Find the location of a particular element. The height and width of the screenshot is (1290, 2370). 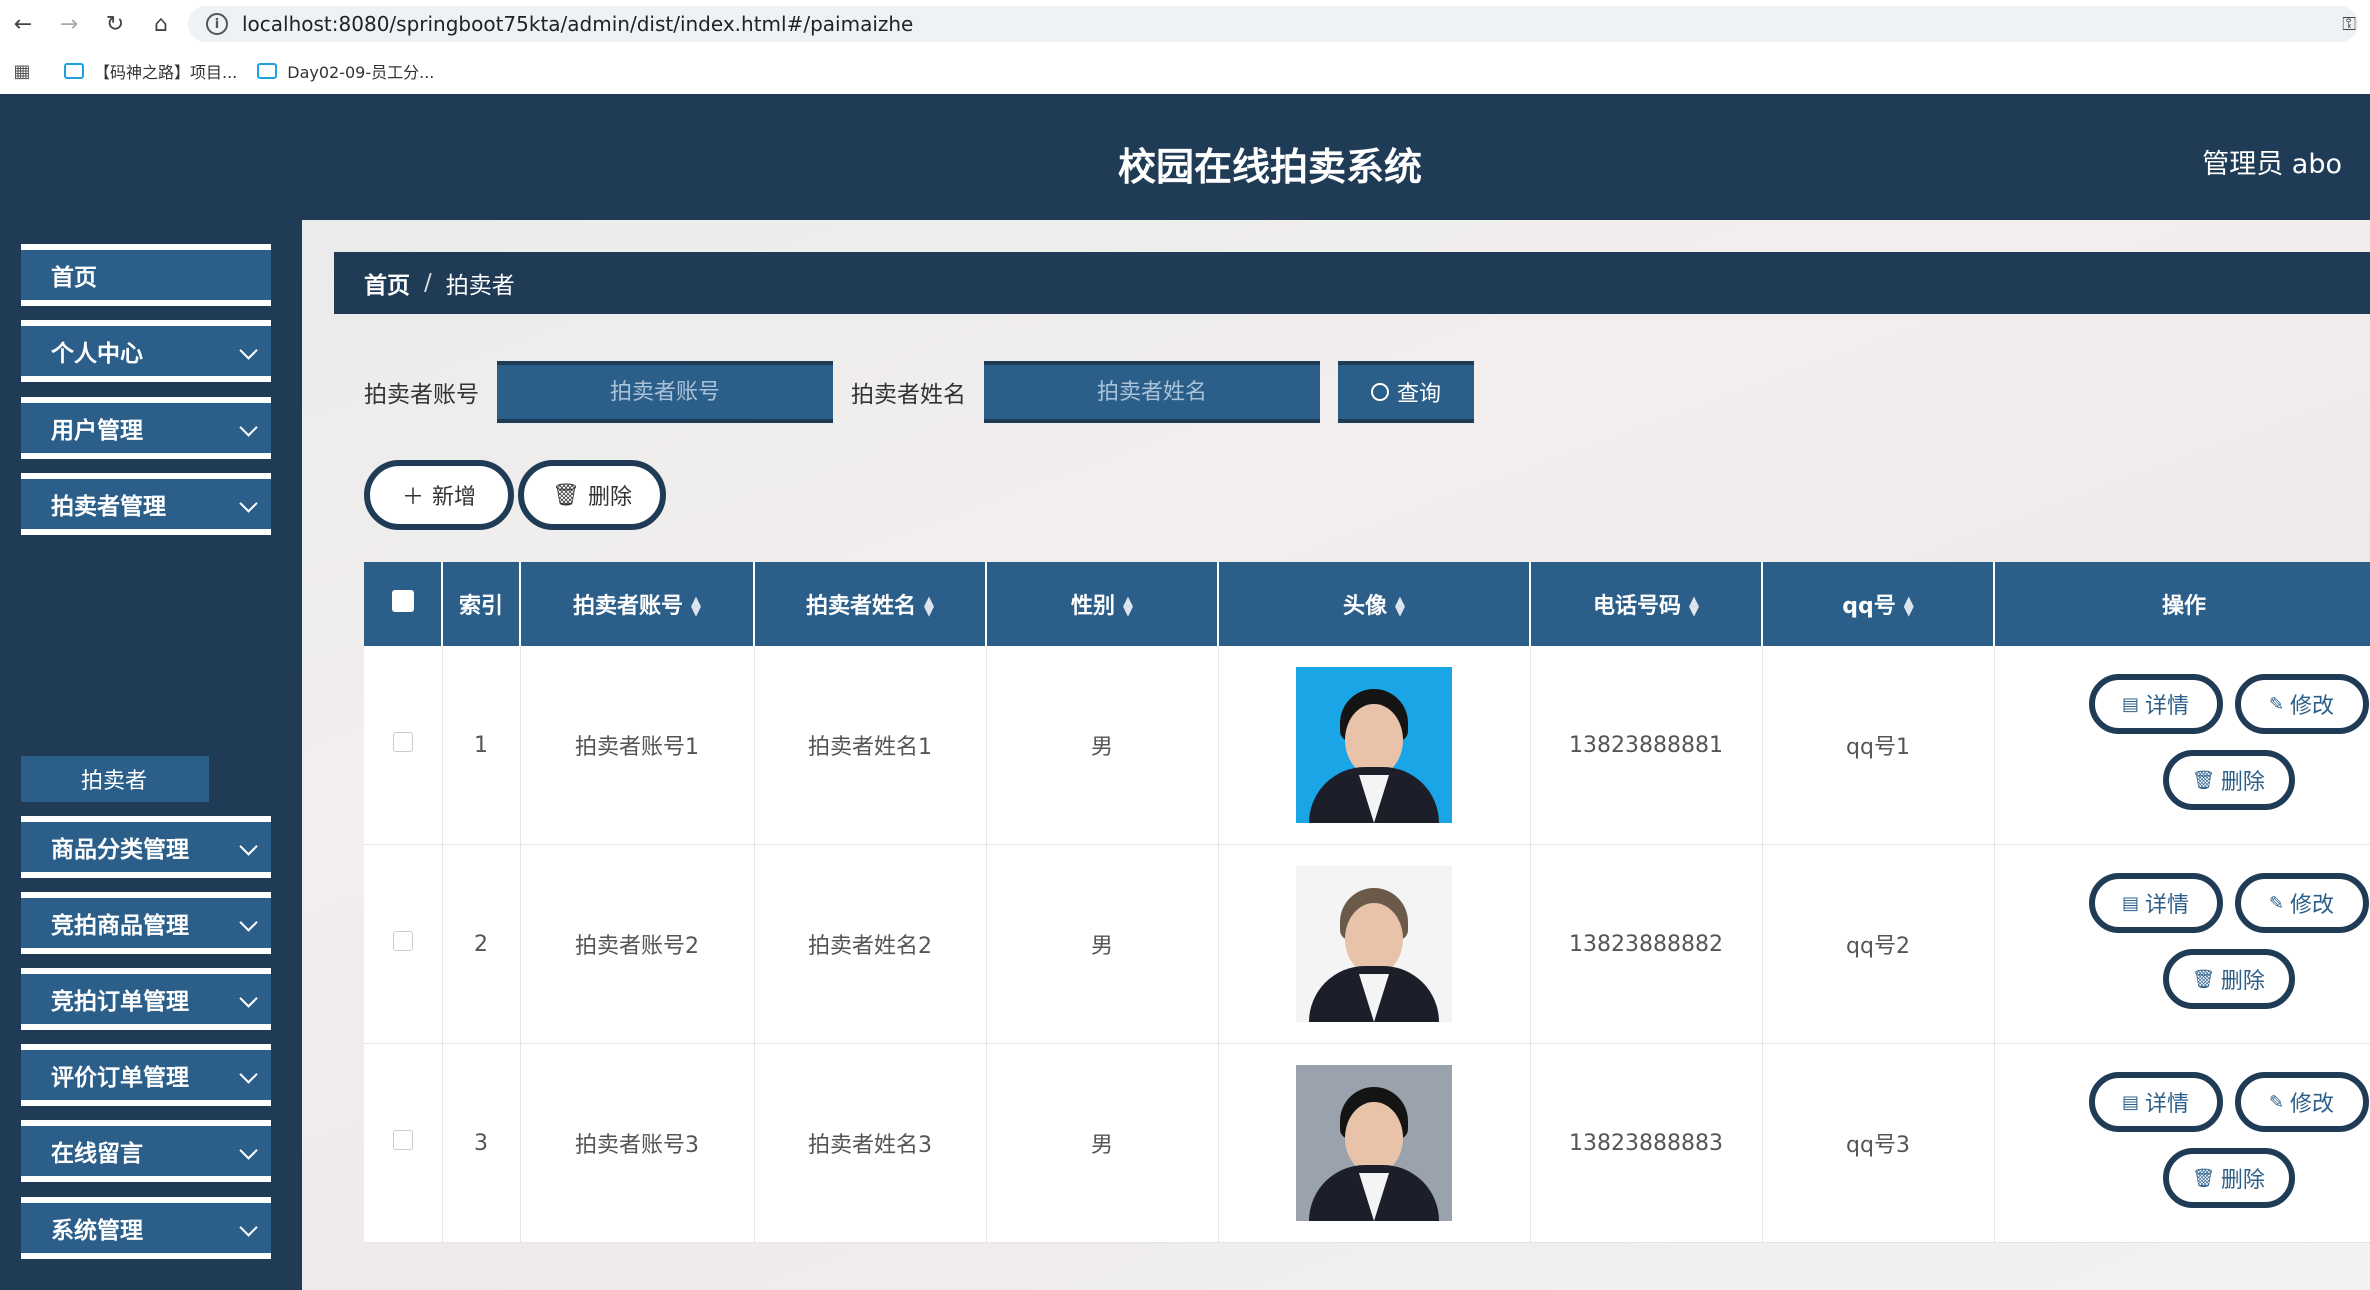

sidebar-subitem-seller: 拍卖者 is located at coordinates (115, 779).